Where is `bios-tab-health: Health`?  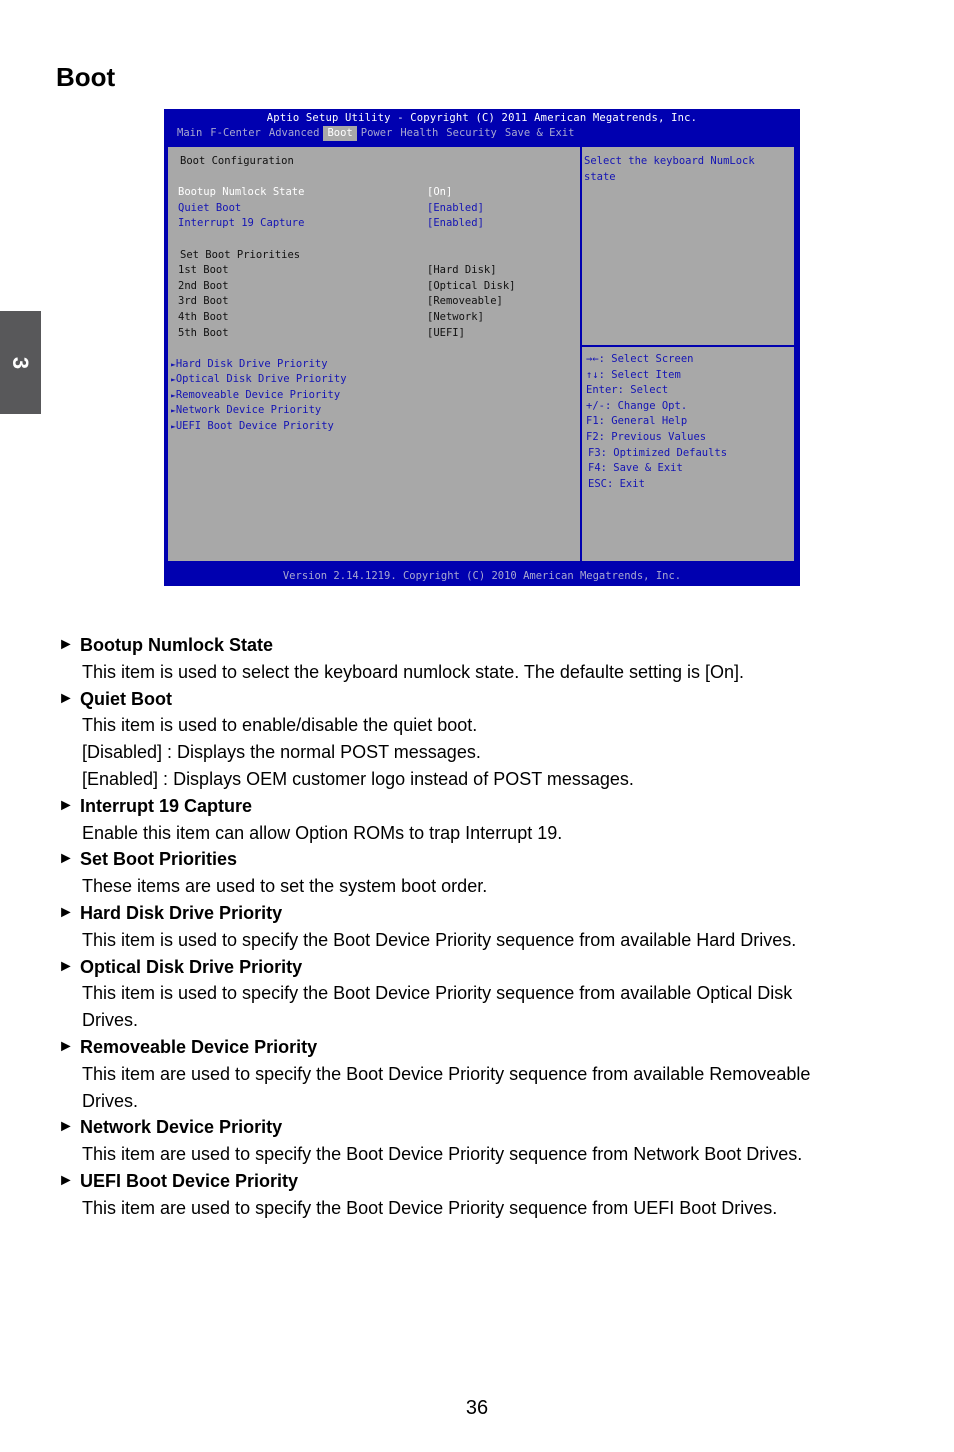 bios-tab-health: Health is located at coordinates (419, 133).